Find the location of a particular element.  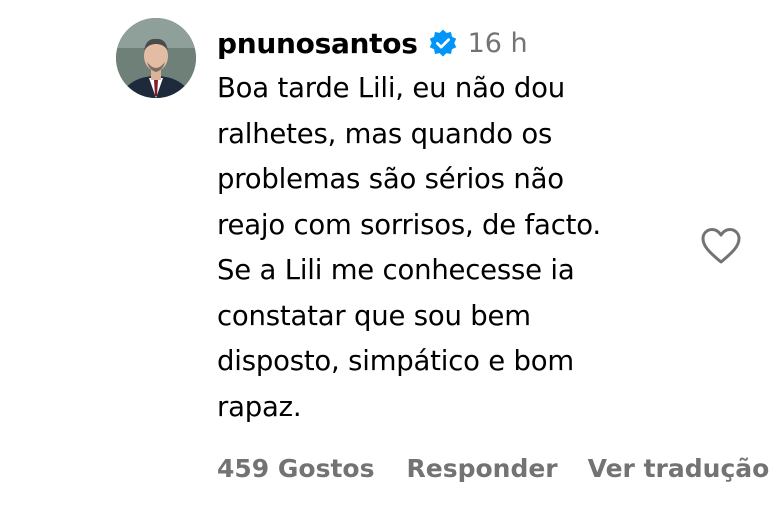

reply-button: Responder is located at coordinates (481, 468).